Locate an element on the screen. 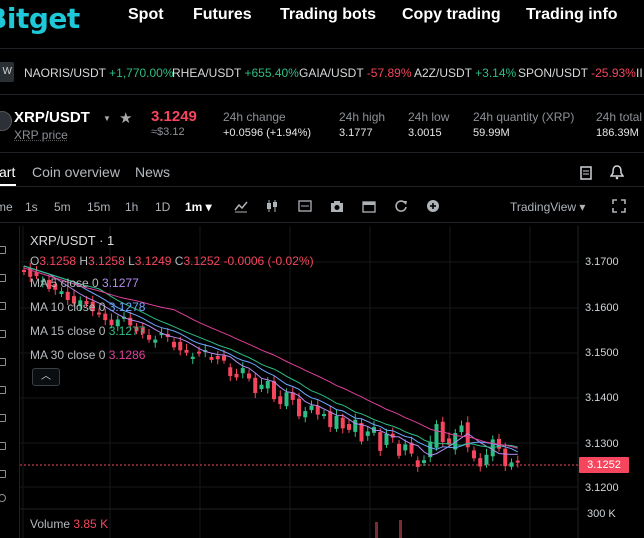 The height and width of the screenshot is (538, 644). y-tick: 3.1500 is located at coordinates (602, 353).